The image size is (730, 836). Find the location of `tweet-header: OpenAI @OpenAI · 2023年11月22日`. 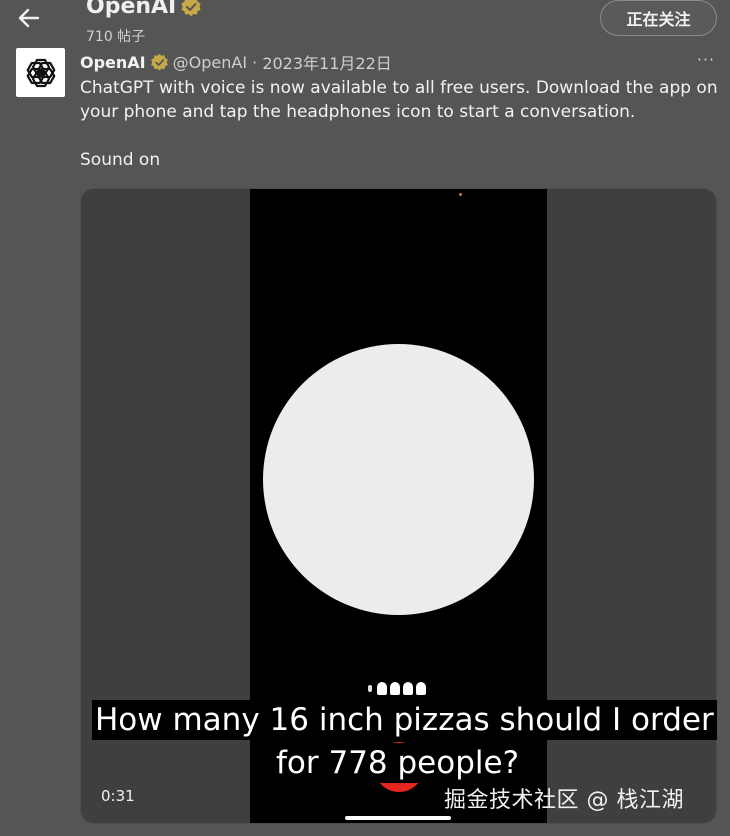

tweet-header: OpenAI @OpenAI · 2023年11月22日 is located at coordinates (236, 62).